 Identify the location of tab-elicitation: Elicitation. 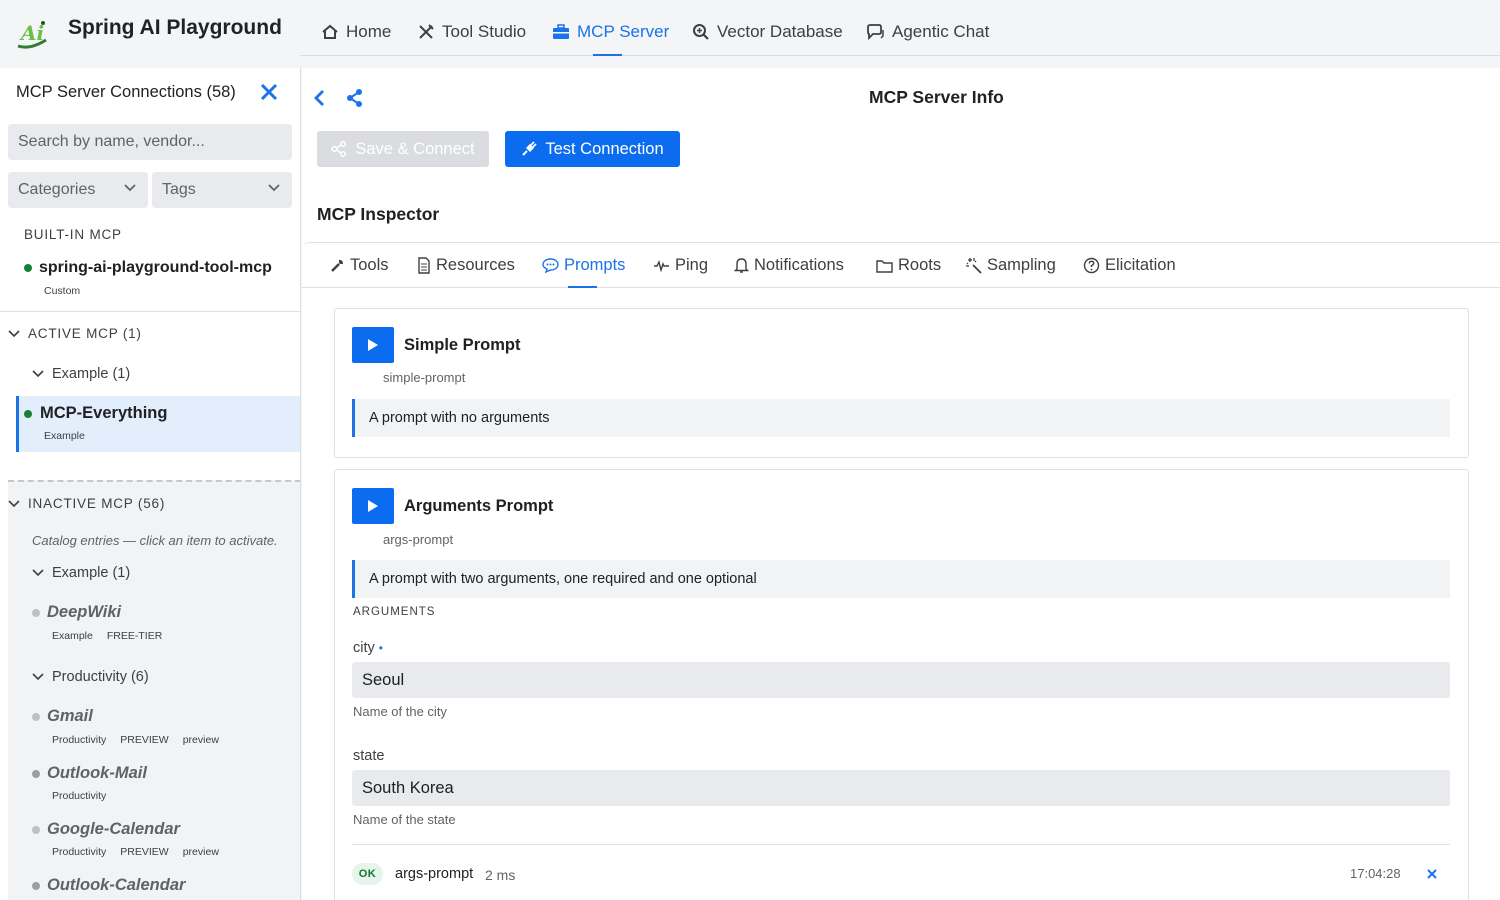
(1129, 265).